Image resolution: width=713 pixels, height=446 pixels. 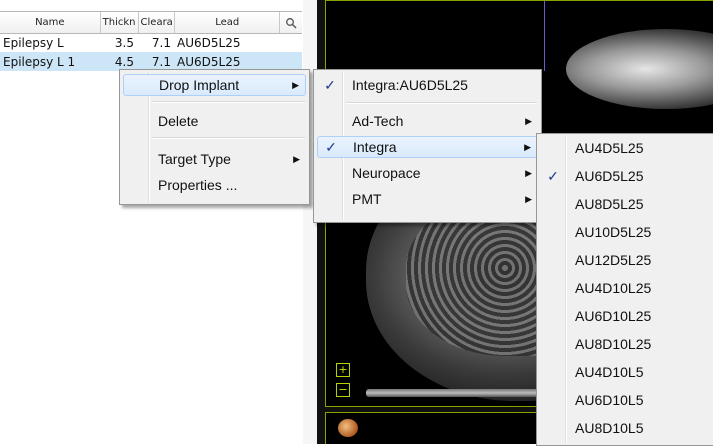 I want to click on zoom-out-button: −, so click(x=343, y=390).